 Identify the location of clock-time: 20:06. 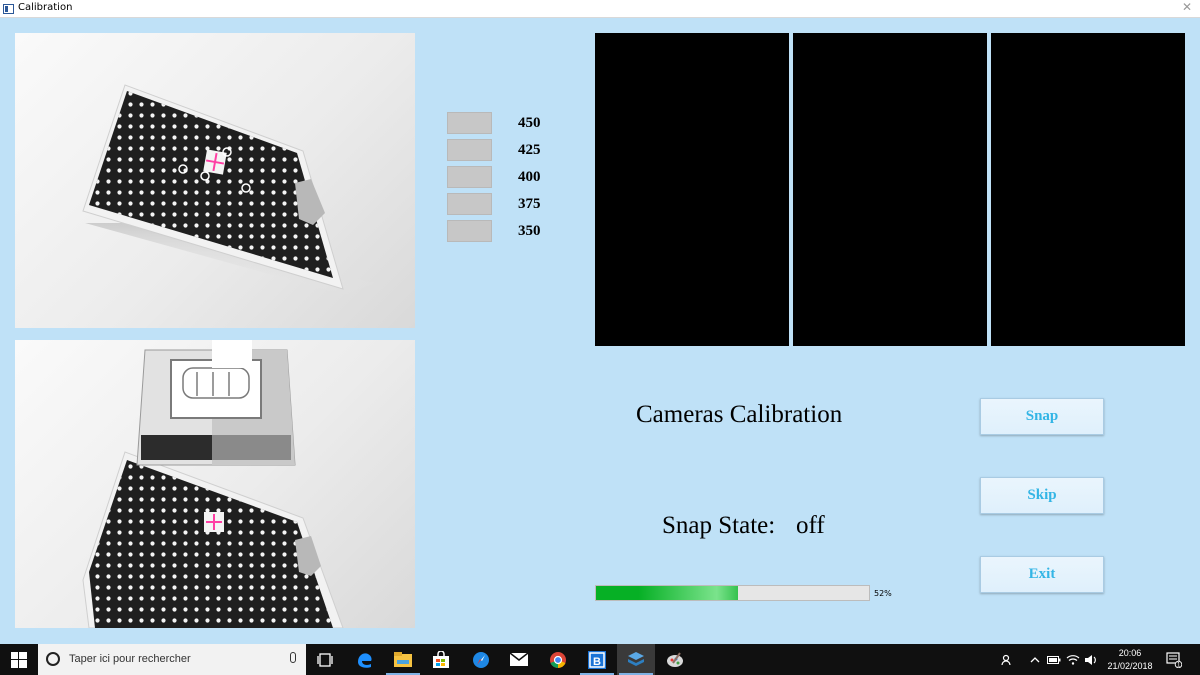
(1130, 653).